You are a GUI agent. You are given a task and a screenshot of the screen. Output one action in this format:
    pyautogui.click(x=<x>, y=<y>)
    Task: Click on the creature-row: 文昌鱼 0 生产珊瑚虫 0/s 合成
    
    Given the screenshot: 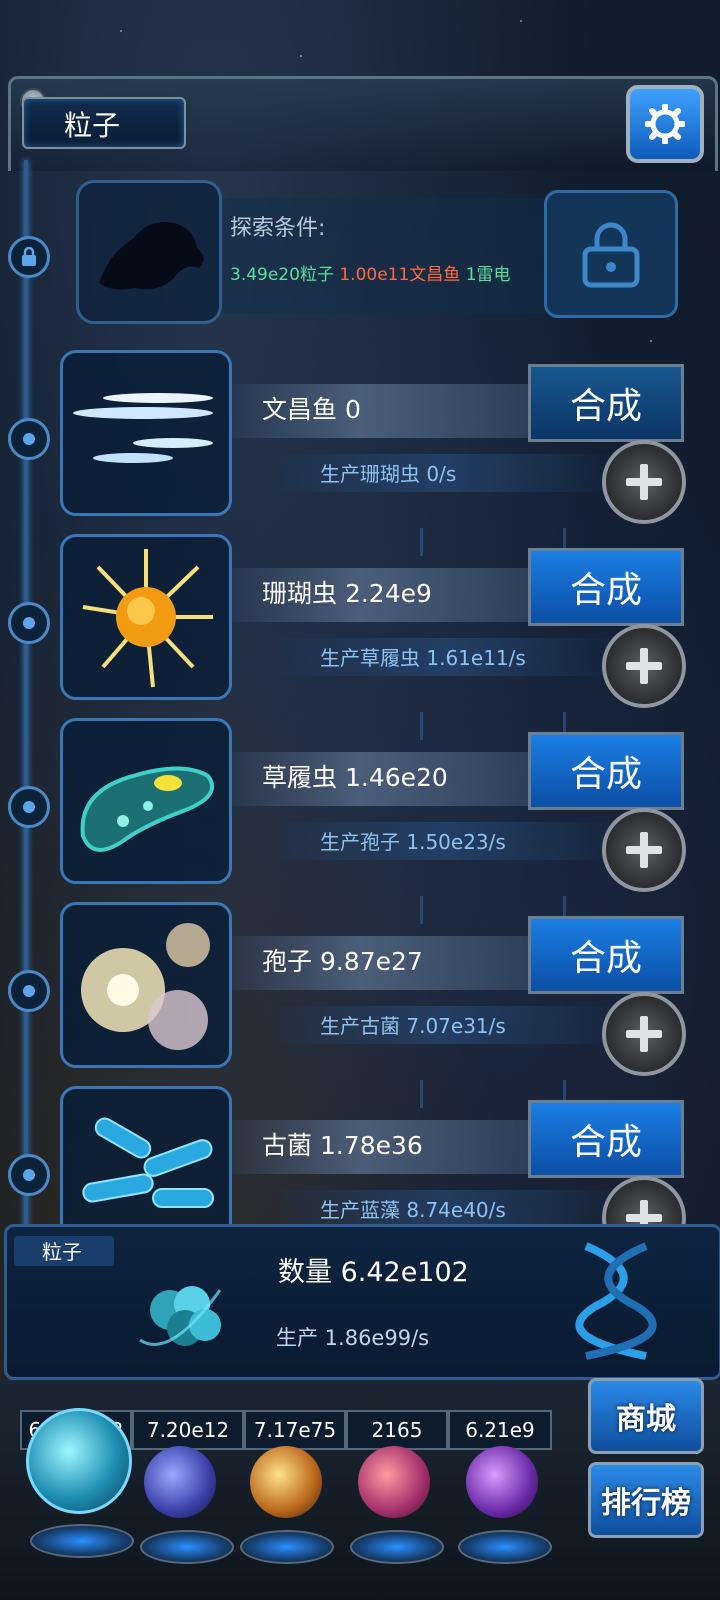 What is the action you would take?
    pyautogui.click(x=380, y=437)
    